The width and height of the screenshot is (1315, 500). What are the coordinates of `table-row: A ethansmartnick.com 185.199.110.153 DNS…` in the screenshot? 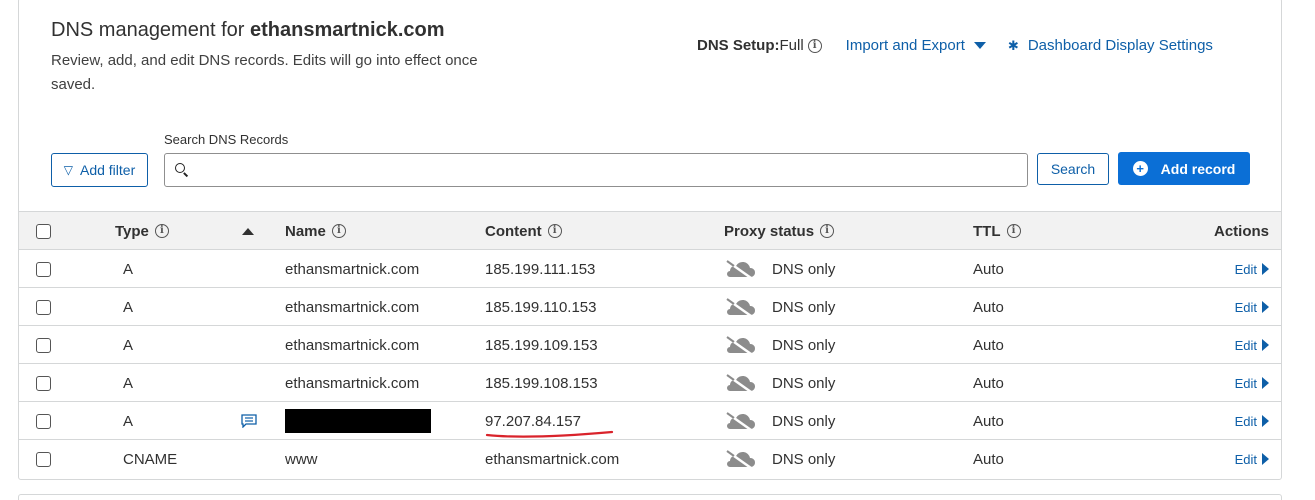 It's located at (650, 306).